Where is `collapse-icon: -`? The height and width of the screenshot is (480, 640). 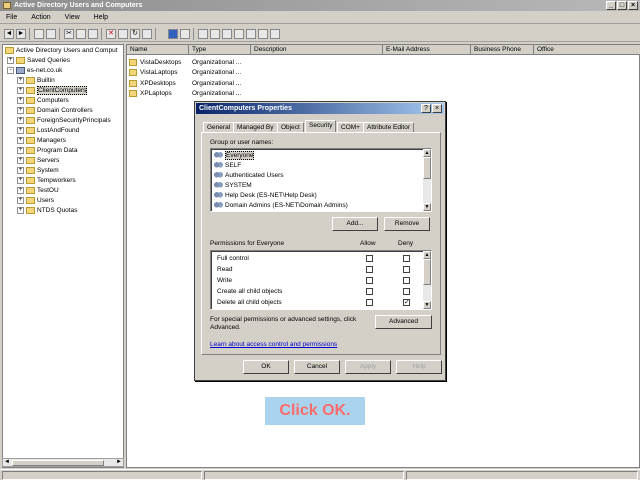
collapse-icon: - is located at coordinates (10, 70).